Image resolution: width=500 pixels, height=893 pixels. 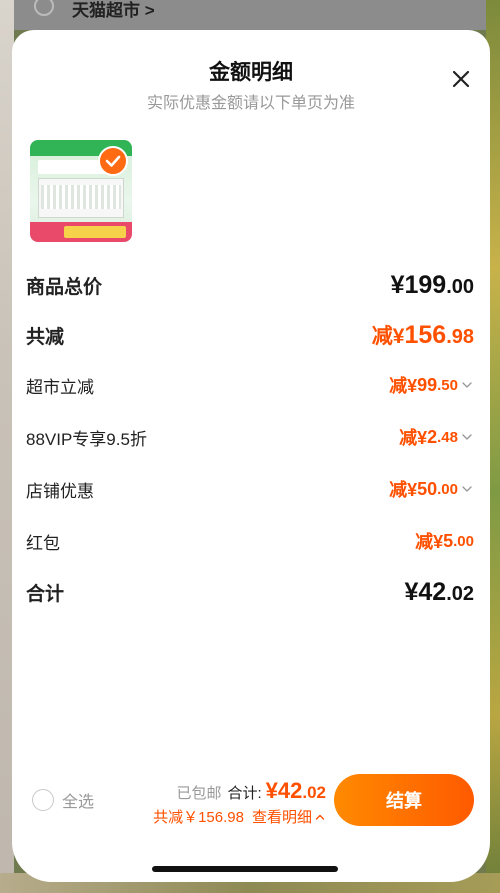 I want to click on select-all-toggle: 全选, so click(x=63, y=800).